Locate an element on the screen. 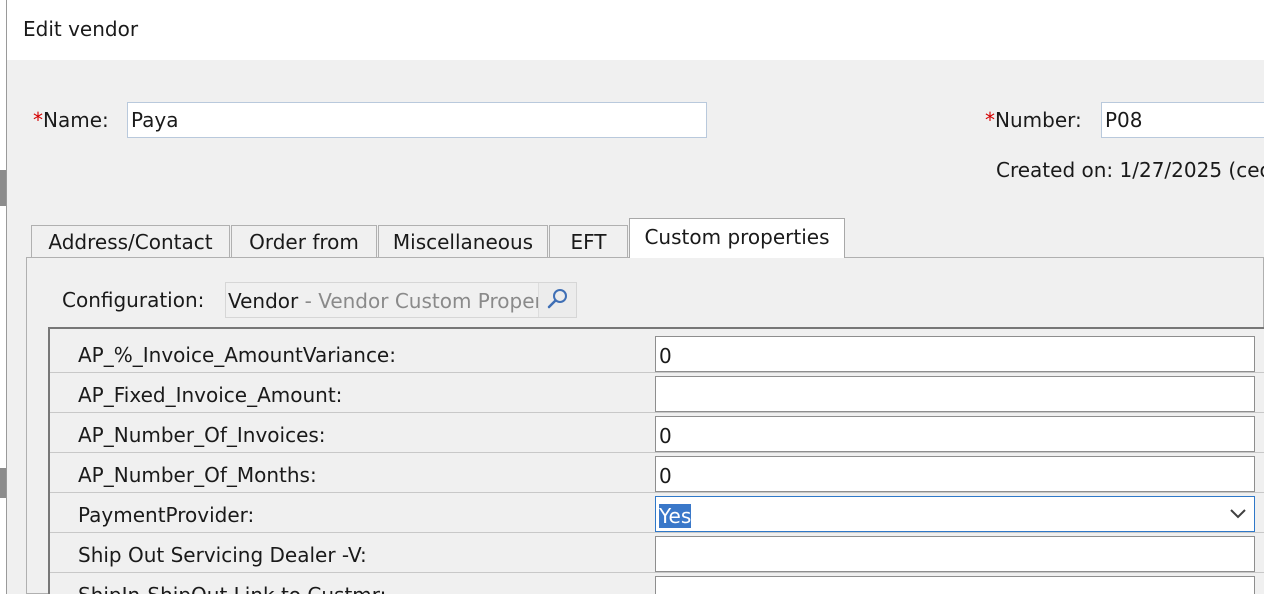  property-row: AP_Number_Of_Invoices: 0 is located at coordinates (657, 433).